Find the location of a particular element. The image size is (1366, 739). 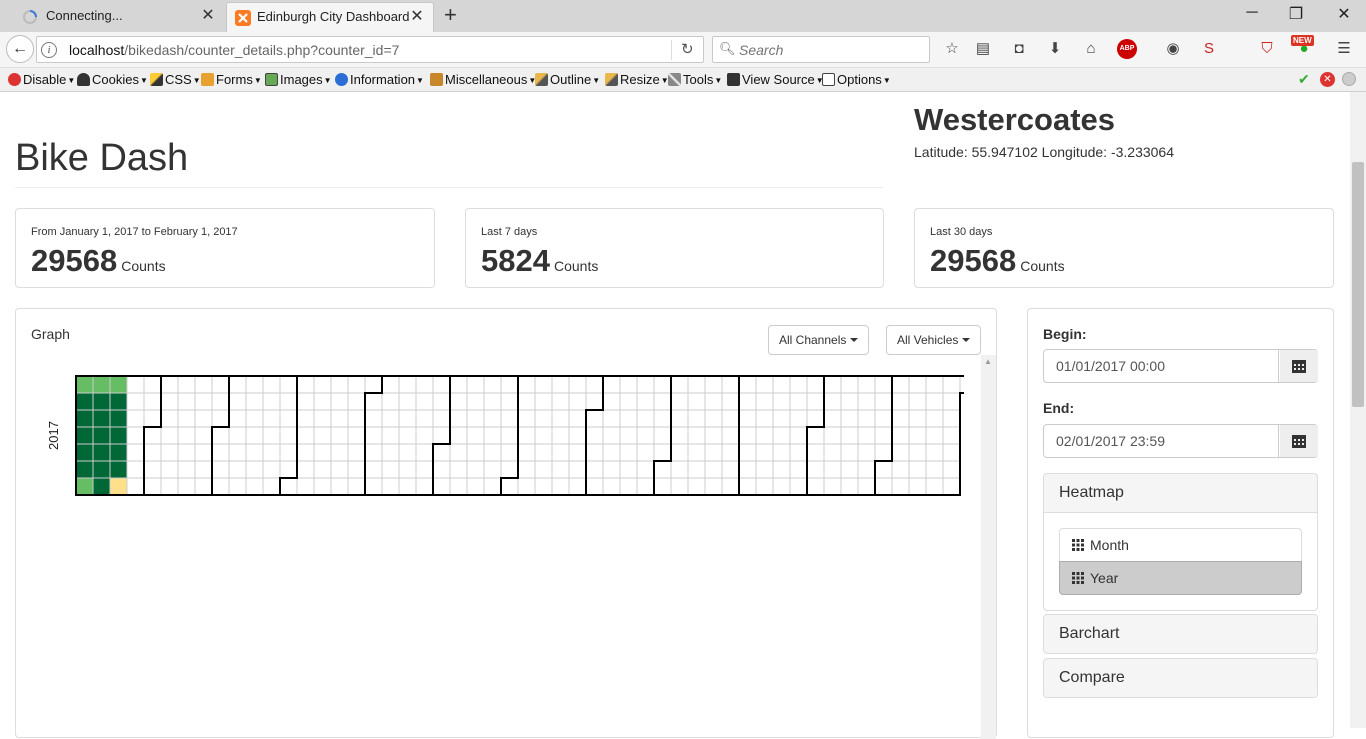

vehicles-dropdown: All Vehicles is located at coordinates (934, 340).